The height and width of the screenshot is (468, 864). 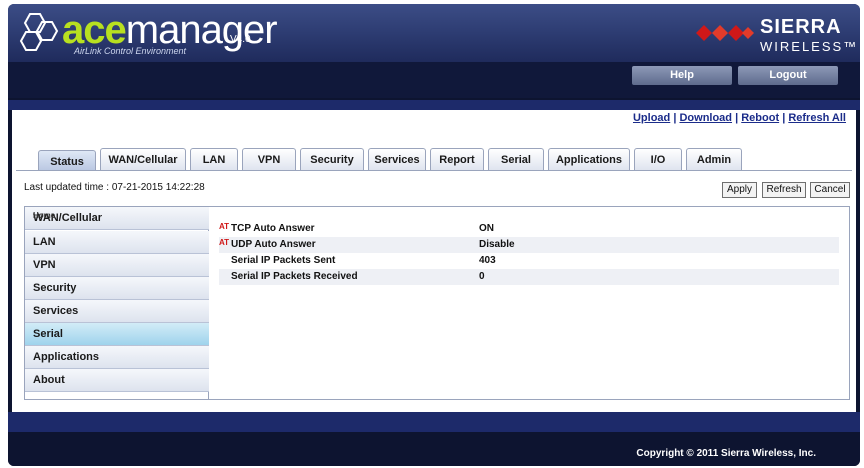 What do you see at coordinates (117, 311) in the screenshot?
I see `sidebar-item-services: Services` at bounding box center [117, 311].